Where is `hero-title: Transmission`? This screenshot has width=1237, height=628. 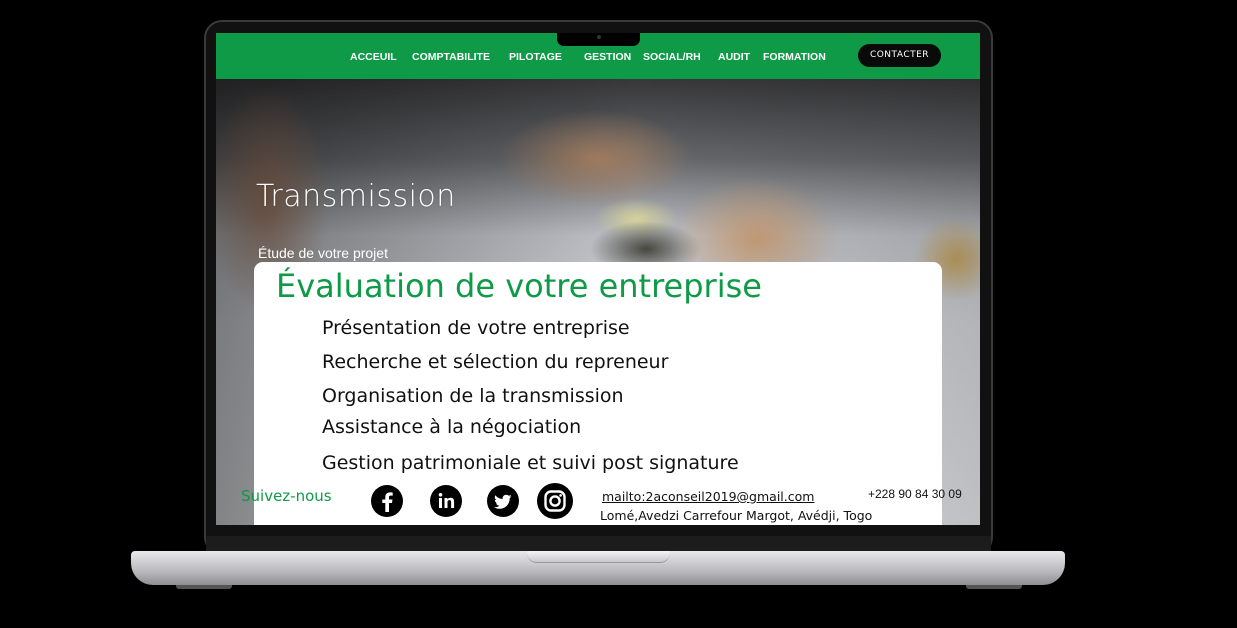
hero-title: Transmission is located at coordinates (356, 196).